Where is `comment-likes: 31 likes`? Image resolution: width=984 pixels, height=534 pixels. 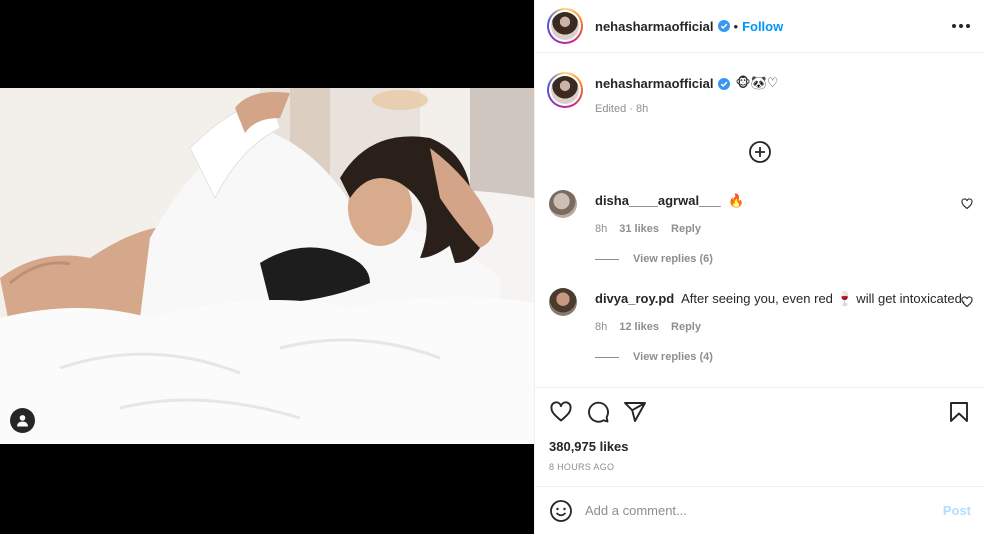
comment-likes: 31 likes is located at coordinates (639, 229).